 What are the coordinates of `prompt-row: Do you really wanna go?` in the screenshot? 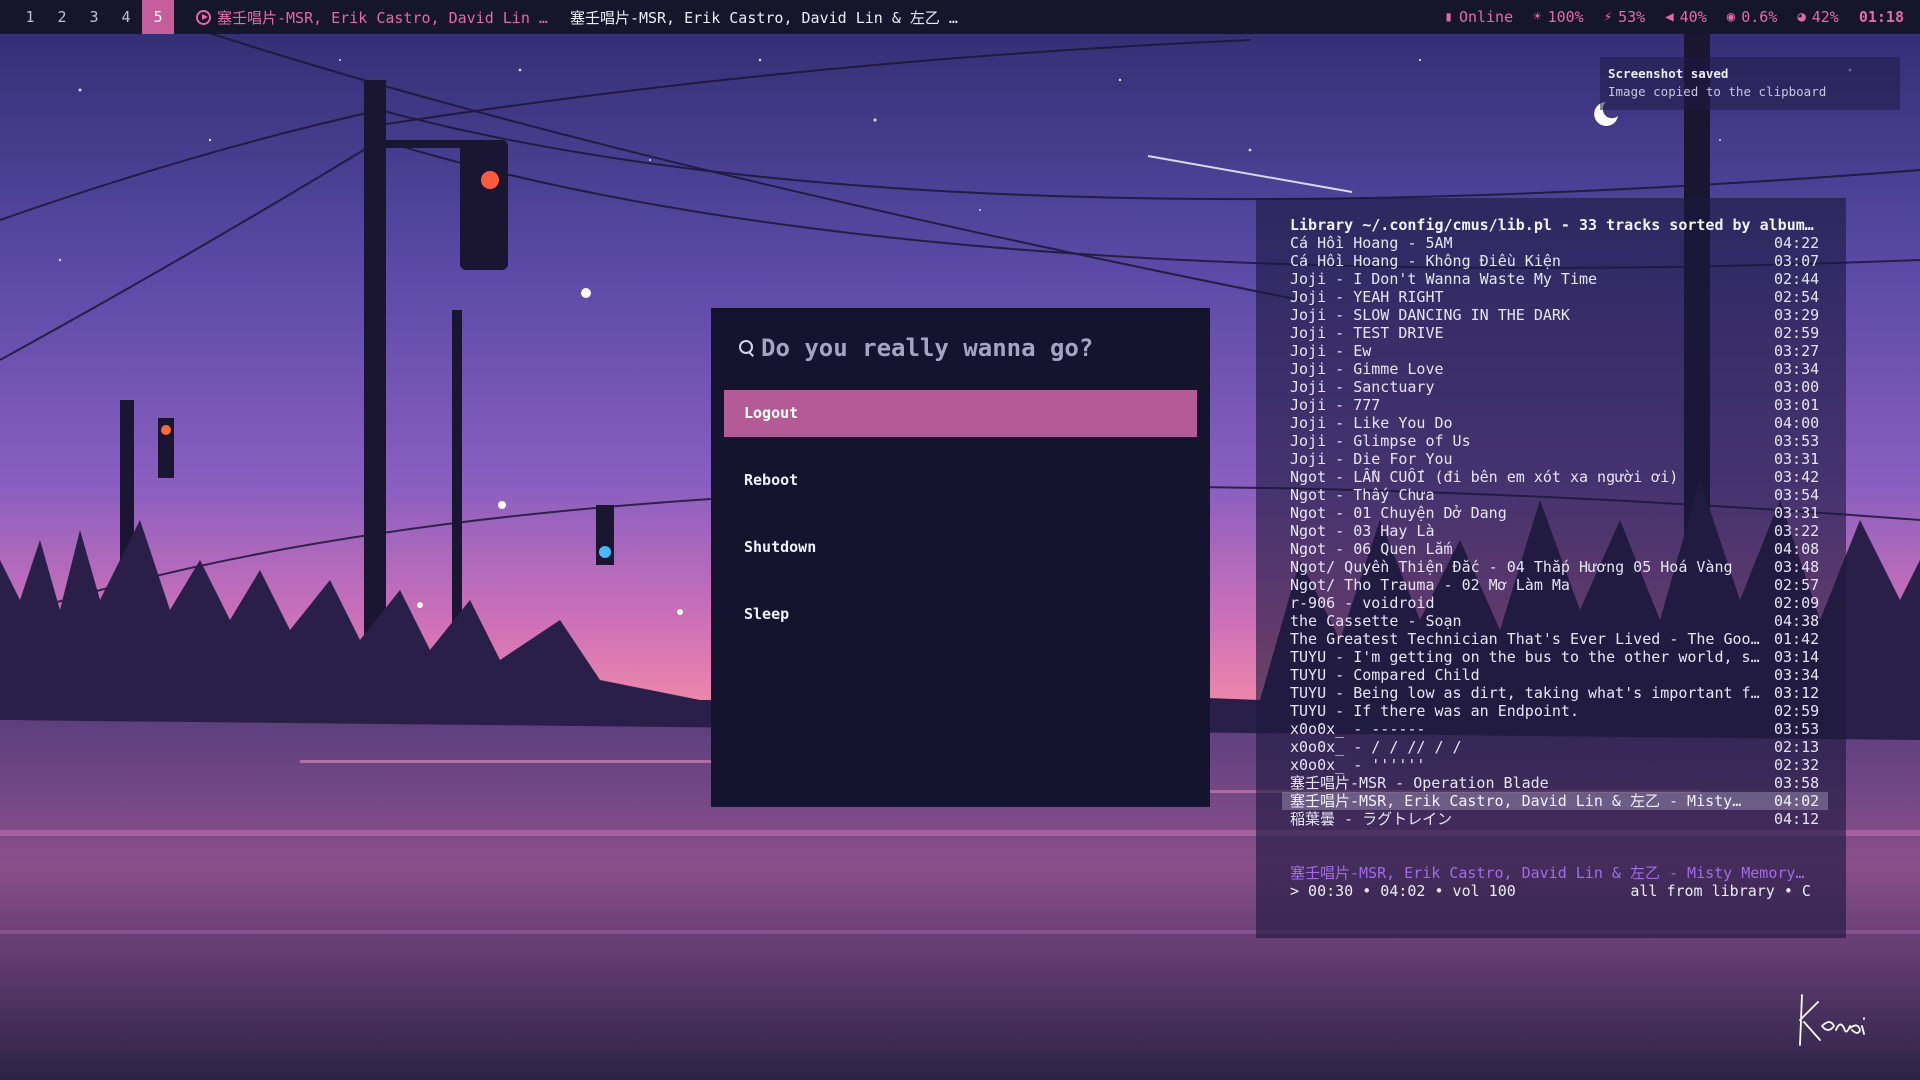 It's located at (916, 348).